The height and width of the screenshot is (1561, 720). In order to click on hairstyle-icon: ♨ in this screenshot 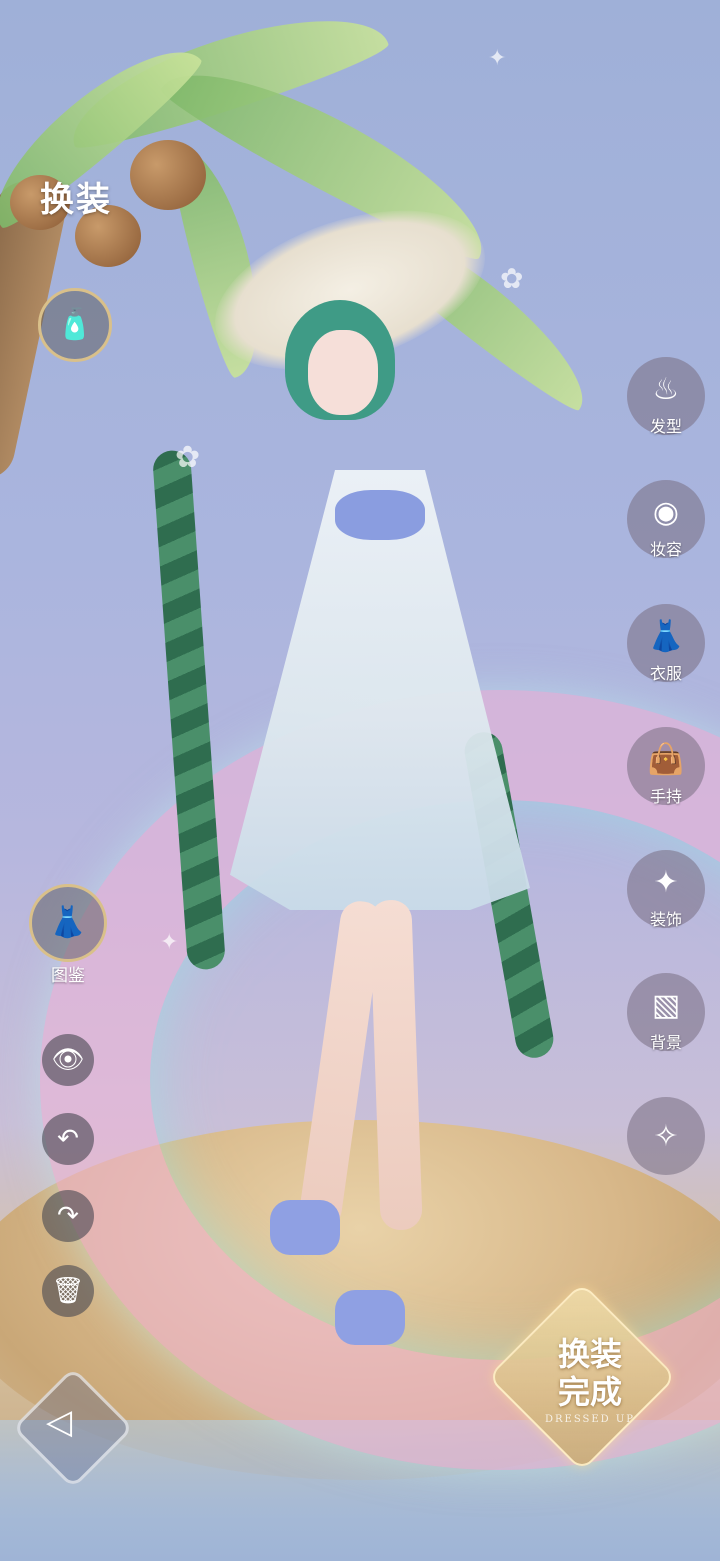, I will do `click(666, 389)`.